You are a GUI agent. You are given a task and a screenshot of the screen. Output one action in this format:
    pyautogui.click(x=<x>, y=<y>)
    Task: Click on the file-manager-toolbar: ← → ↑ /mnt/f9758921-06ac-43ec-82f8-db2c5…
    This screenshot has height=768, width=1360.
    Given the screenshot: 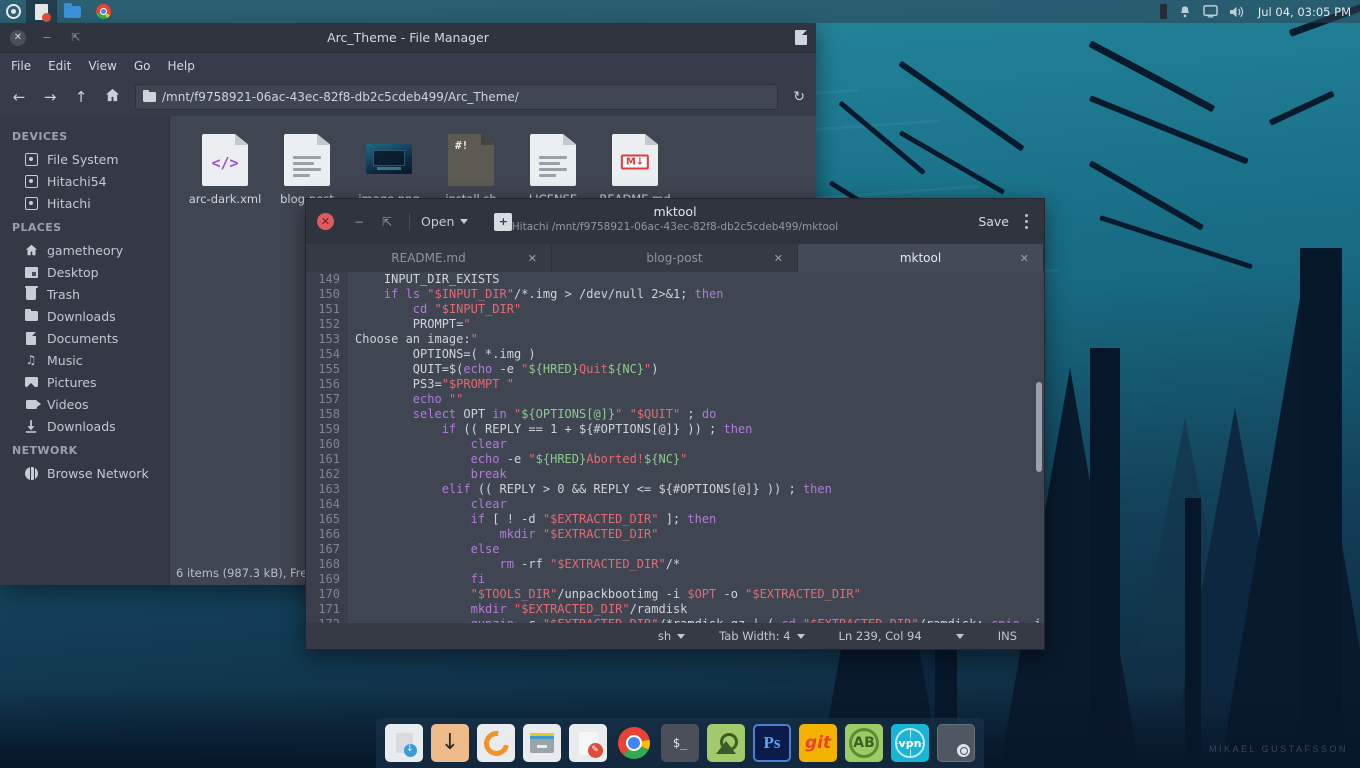 What is the action you would take?
    pyautogui.click(x=408, y=97)
    